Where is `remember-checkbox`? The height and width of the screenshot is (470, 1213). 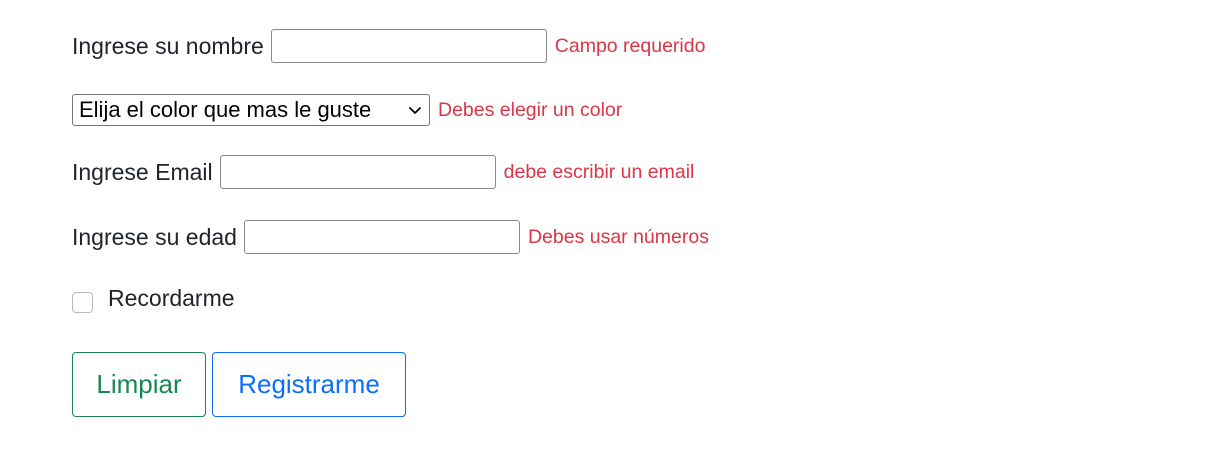 remember-checkbox is located at coordinates (82, 302).